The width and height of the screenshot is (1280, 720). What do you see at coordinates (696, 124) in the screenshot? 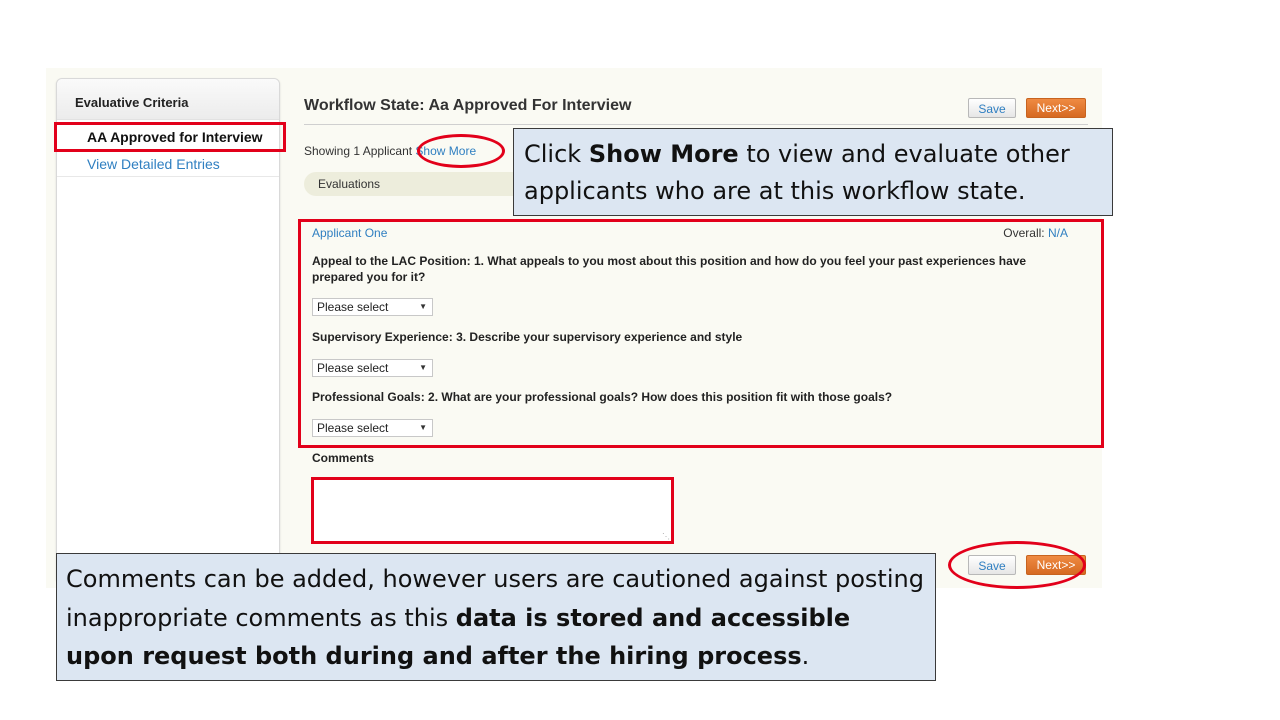
I see `title-divider` at bounding box center [696, 124].